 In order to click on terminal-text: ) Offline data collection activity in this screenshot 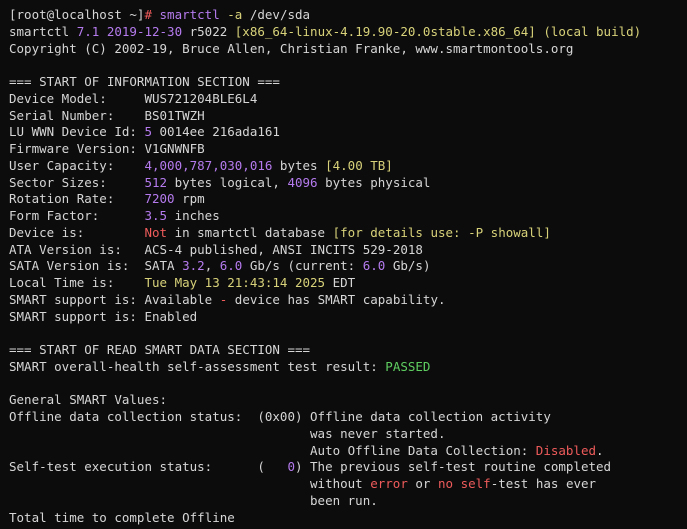, I will do `click(422, 416)`.